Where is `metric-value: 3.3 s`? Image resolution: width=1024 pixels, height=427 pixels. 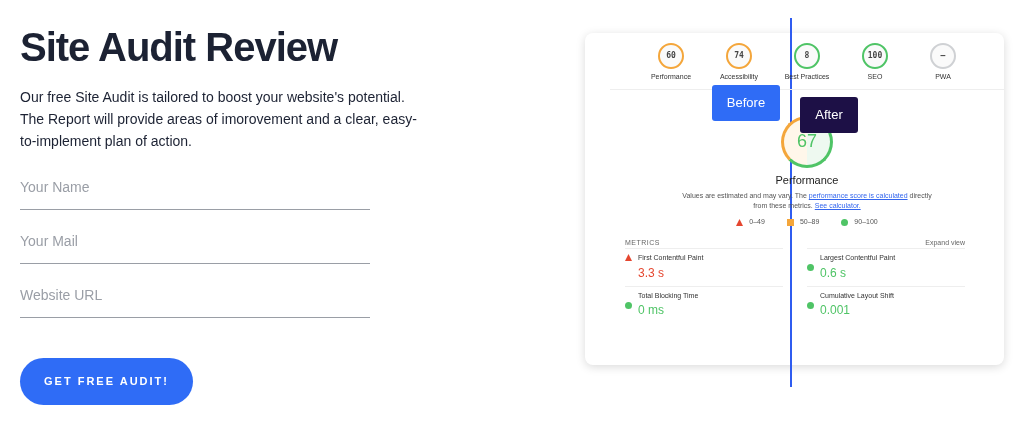
metric-value: 3.3 s is located at coordinates (651, 273).